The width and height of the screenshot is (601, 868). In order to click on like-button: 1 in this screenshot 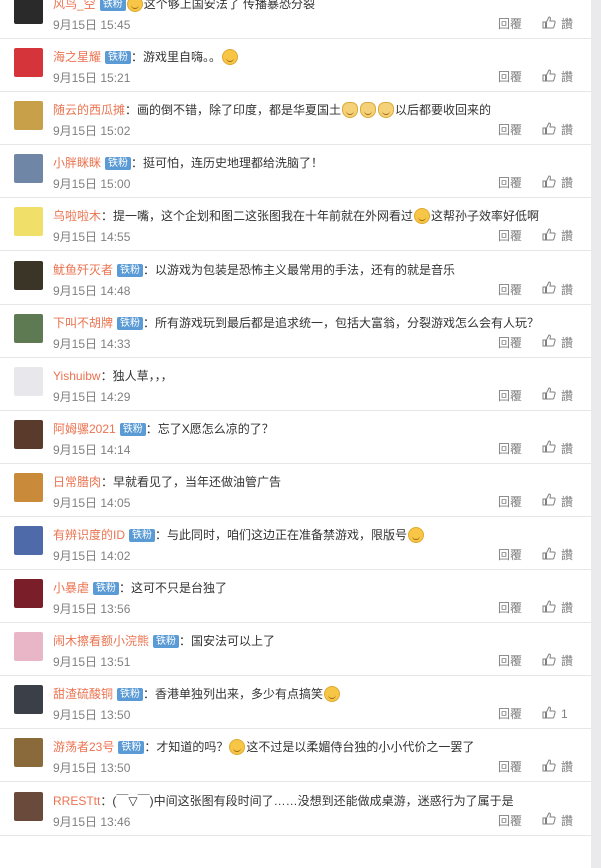, I will do `click(557, 714)`.